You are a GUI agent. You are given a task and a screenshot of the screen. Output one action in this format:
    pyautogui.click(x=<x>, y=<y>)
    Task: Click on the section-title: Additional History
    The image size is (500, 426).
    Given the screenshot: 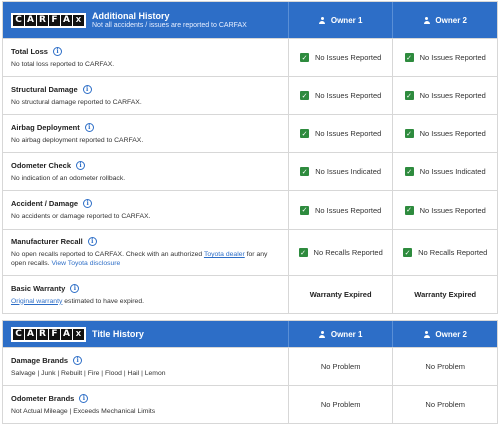 What is the action you would take?
    pyautogui.click(x=131, y=16)
    